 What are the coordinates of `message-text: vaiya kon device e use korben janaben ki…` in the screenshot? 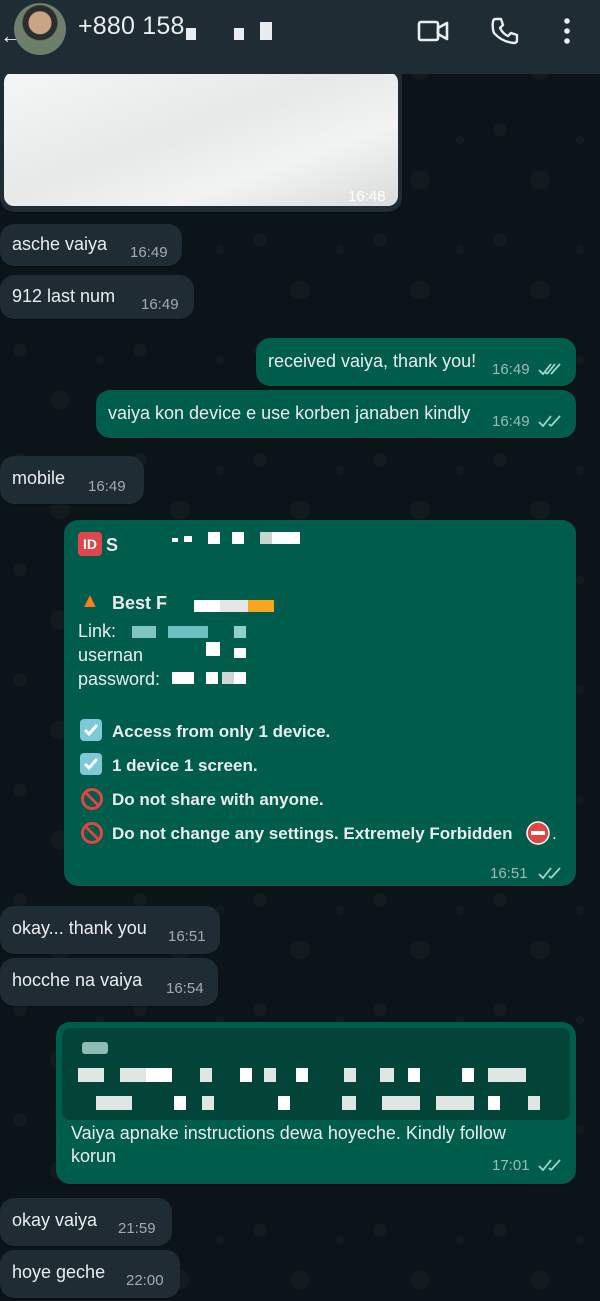 It's located at (289, 413).